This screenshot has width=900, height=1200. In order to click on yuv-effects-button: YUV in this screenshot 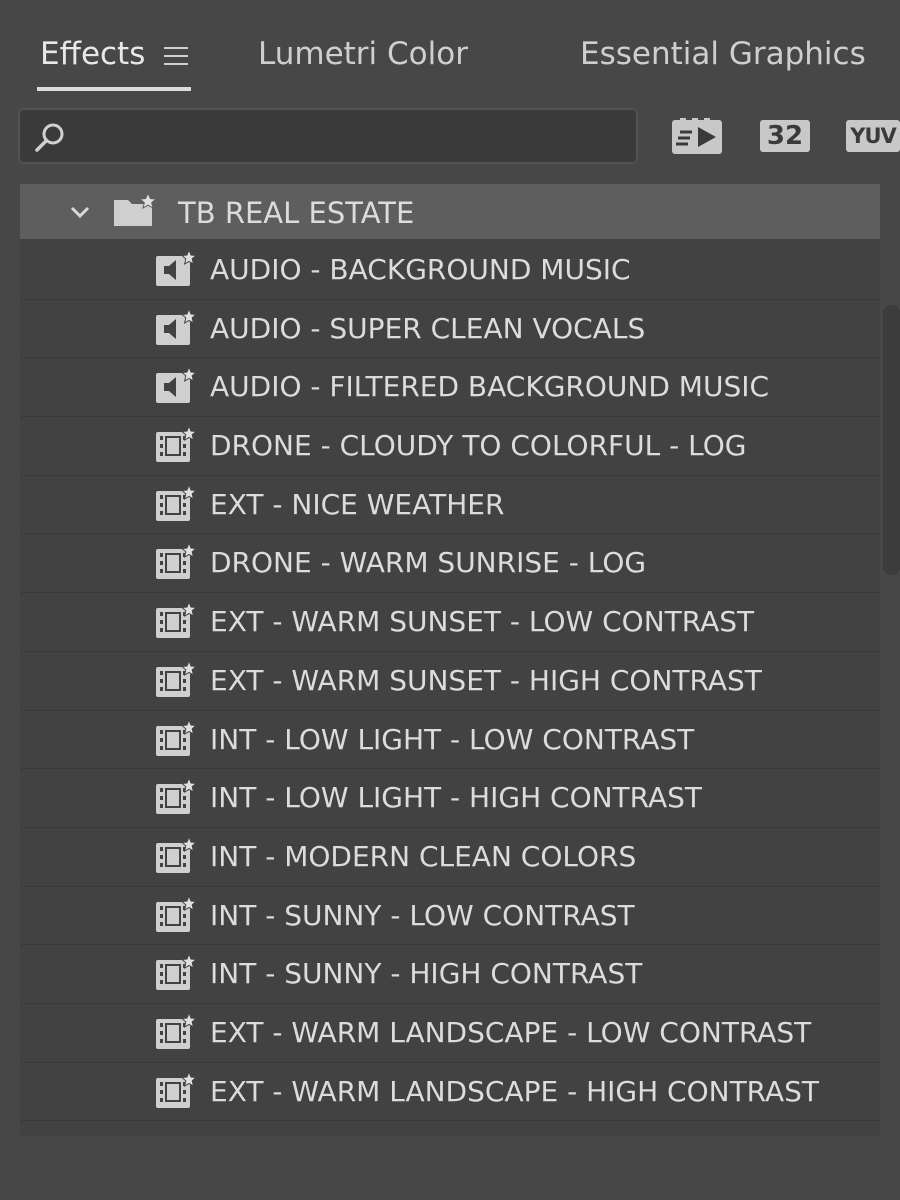, I will do `click(873, 136)`.